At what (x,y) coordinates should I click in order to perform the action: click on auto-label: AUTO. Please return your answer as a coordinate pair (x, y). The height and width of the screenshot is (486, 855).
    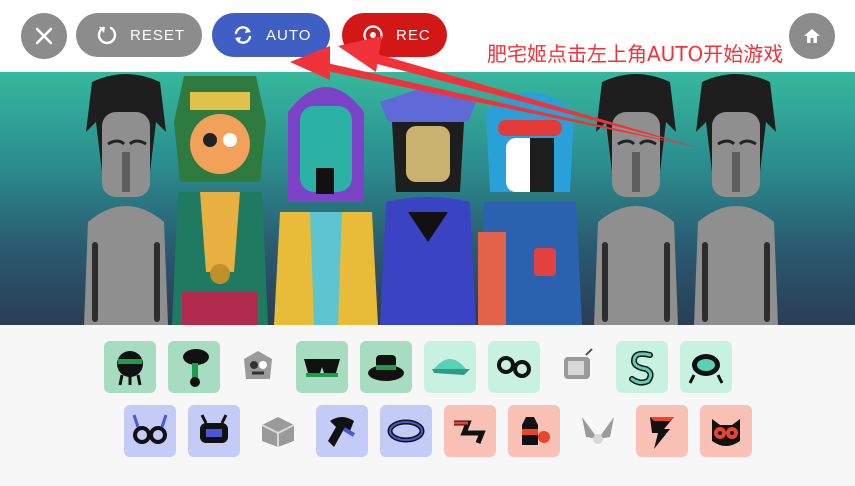
    Looking at the image, I should click on (289, 35).